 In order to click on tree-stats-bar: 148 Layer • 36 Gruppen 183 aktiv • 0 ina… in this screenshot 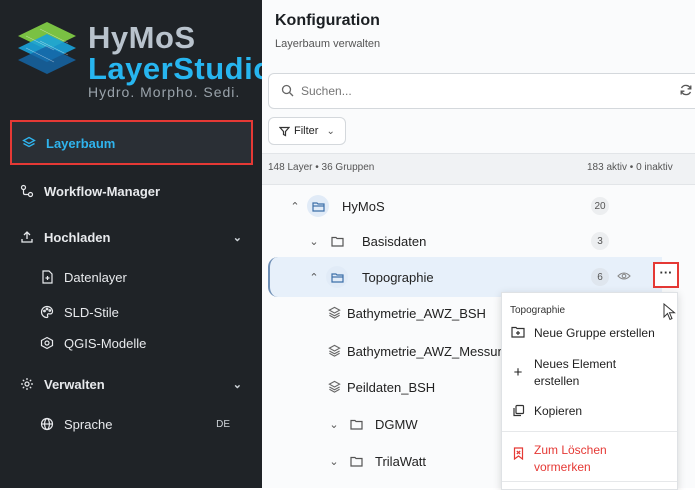, I will do `click(478, 169)`.